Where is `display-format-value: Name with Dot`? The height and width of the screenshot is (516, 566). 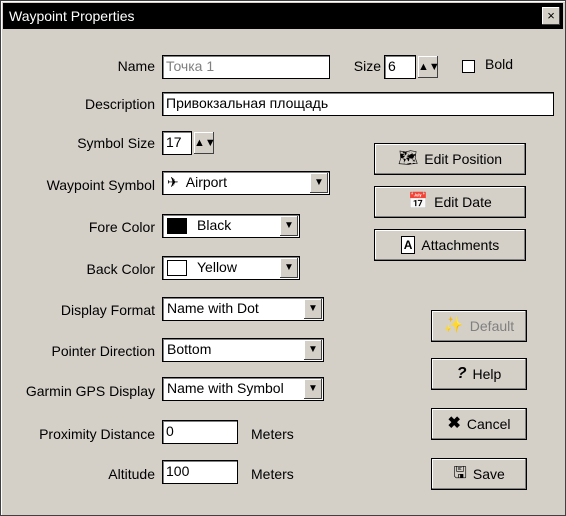 display-format-value: Name with Dot is located at coordinates (213, 308).